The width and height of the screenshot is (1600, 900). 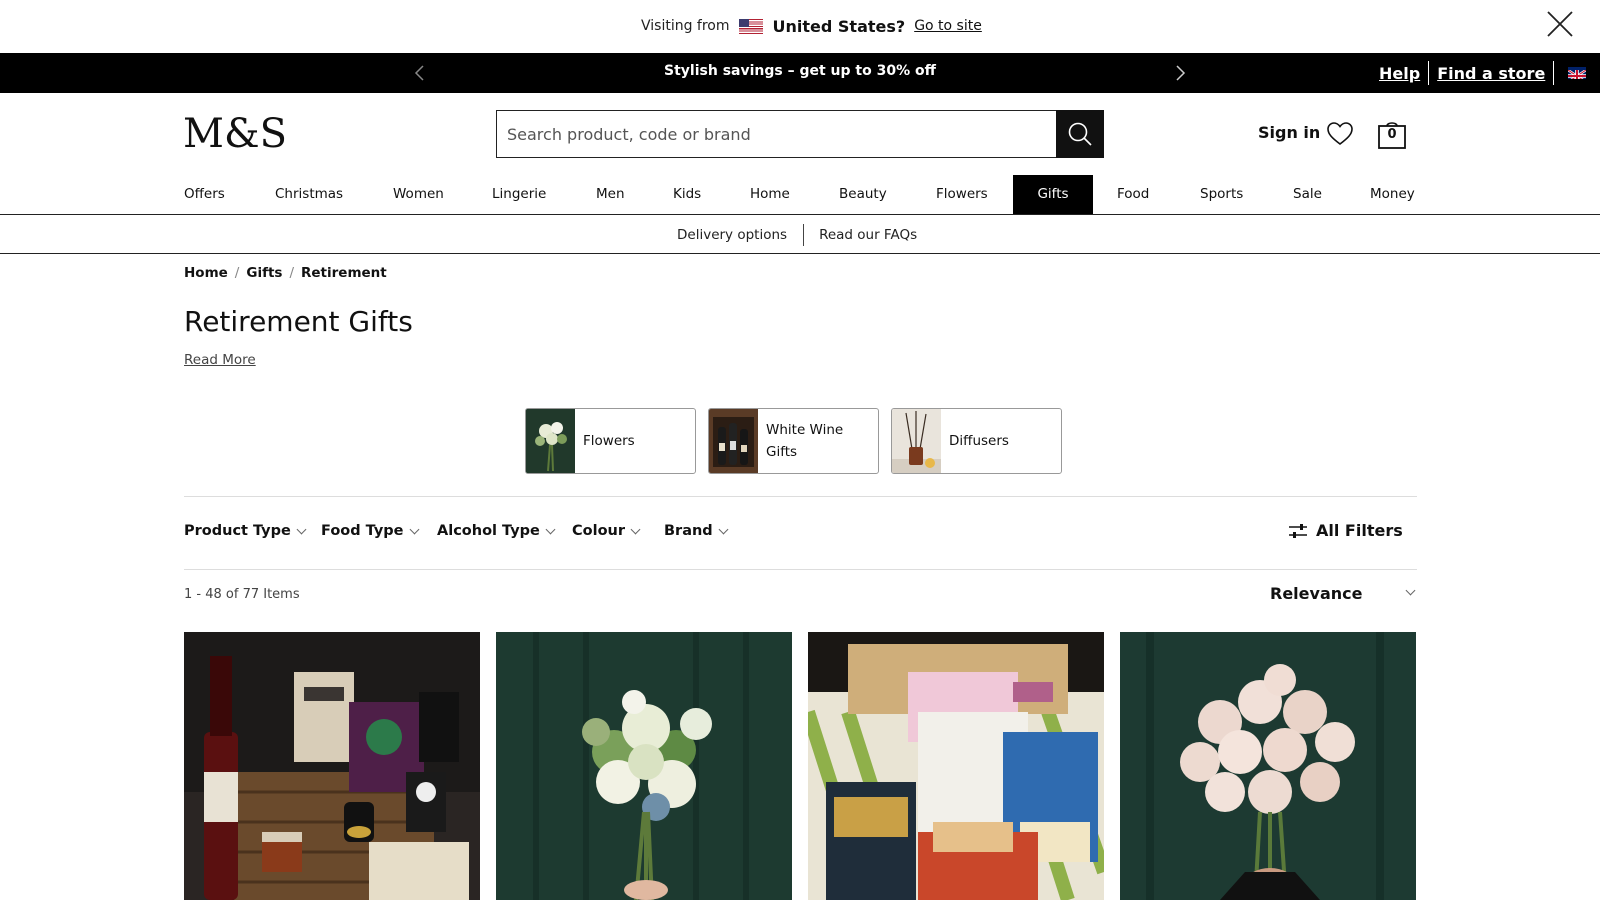 What do you see at coordinates (805, 441) in the screenshot?
I see `category-chip-label: White Wine Gifts` at bounding box center [805, 441].